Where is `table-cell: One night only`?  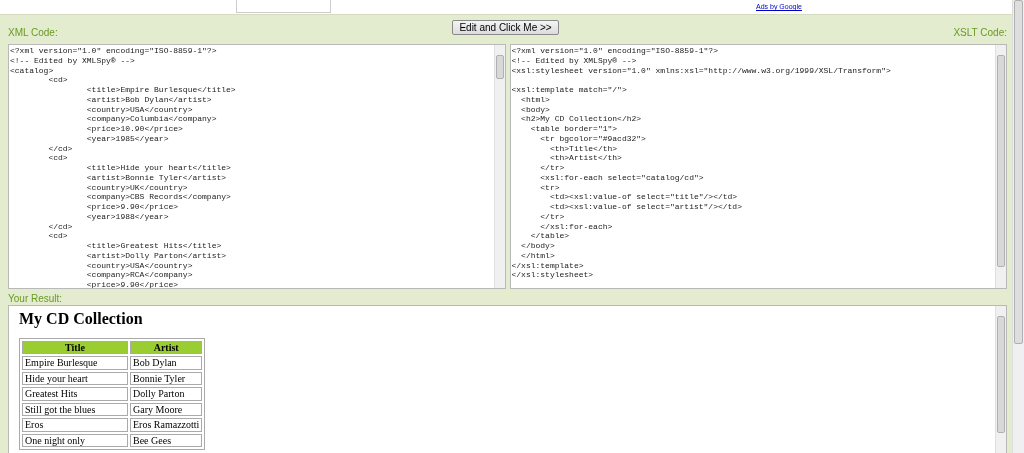
table-cell: One night only is located at coordinates (75, 440).